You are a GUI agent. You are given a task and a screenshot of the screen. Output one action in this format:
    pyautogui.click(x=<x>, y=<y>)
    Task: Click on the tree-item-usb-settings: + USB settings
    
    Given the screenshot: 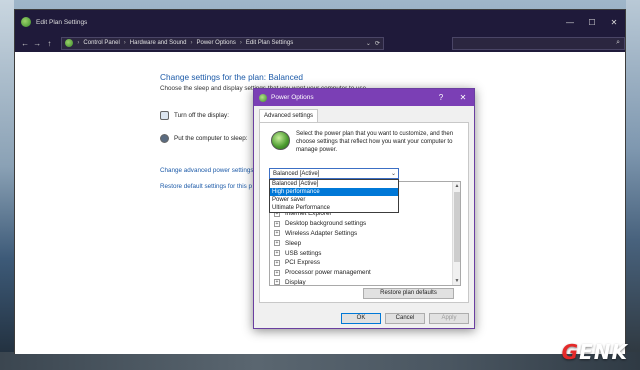 What is the action you would take?
    pyautogui.click(x=322, y=253)
    